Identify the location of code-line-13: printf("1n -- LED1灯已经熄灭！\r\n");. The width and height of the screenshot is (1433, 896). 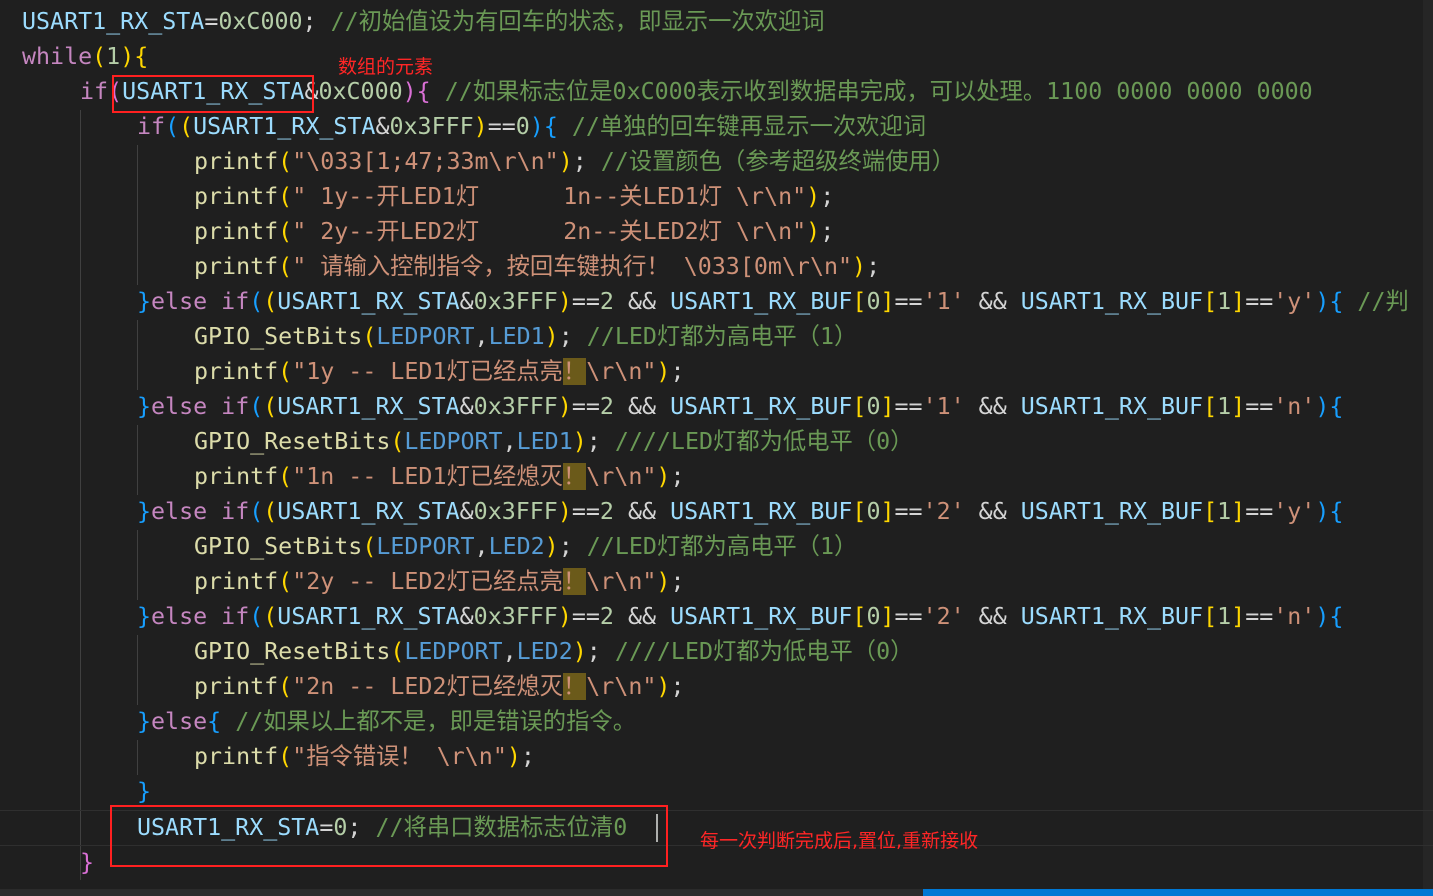
(439, 476).